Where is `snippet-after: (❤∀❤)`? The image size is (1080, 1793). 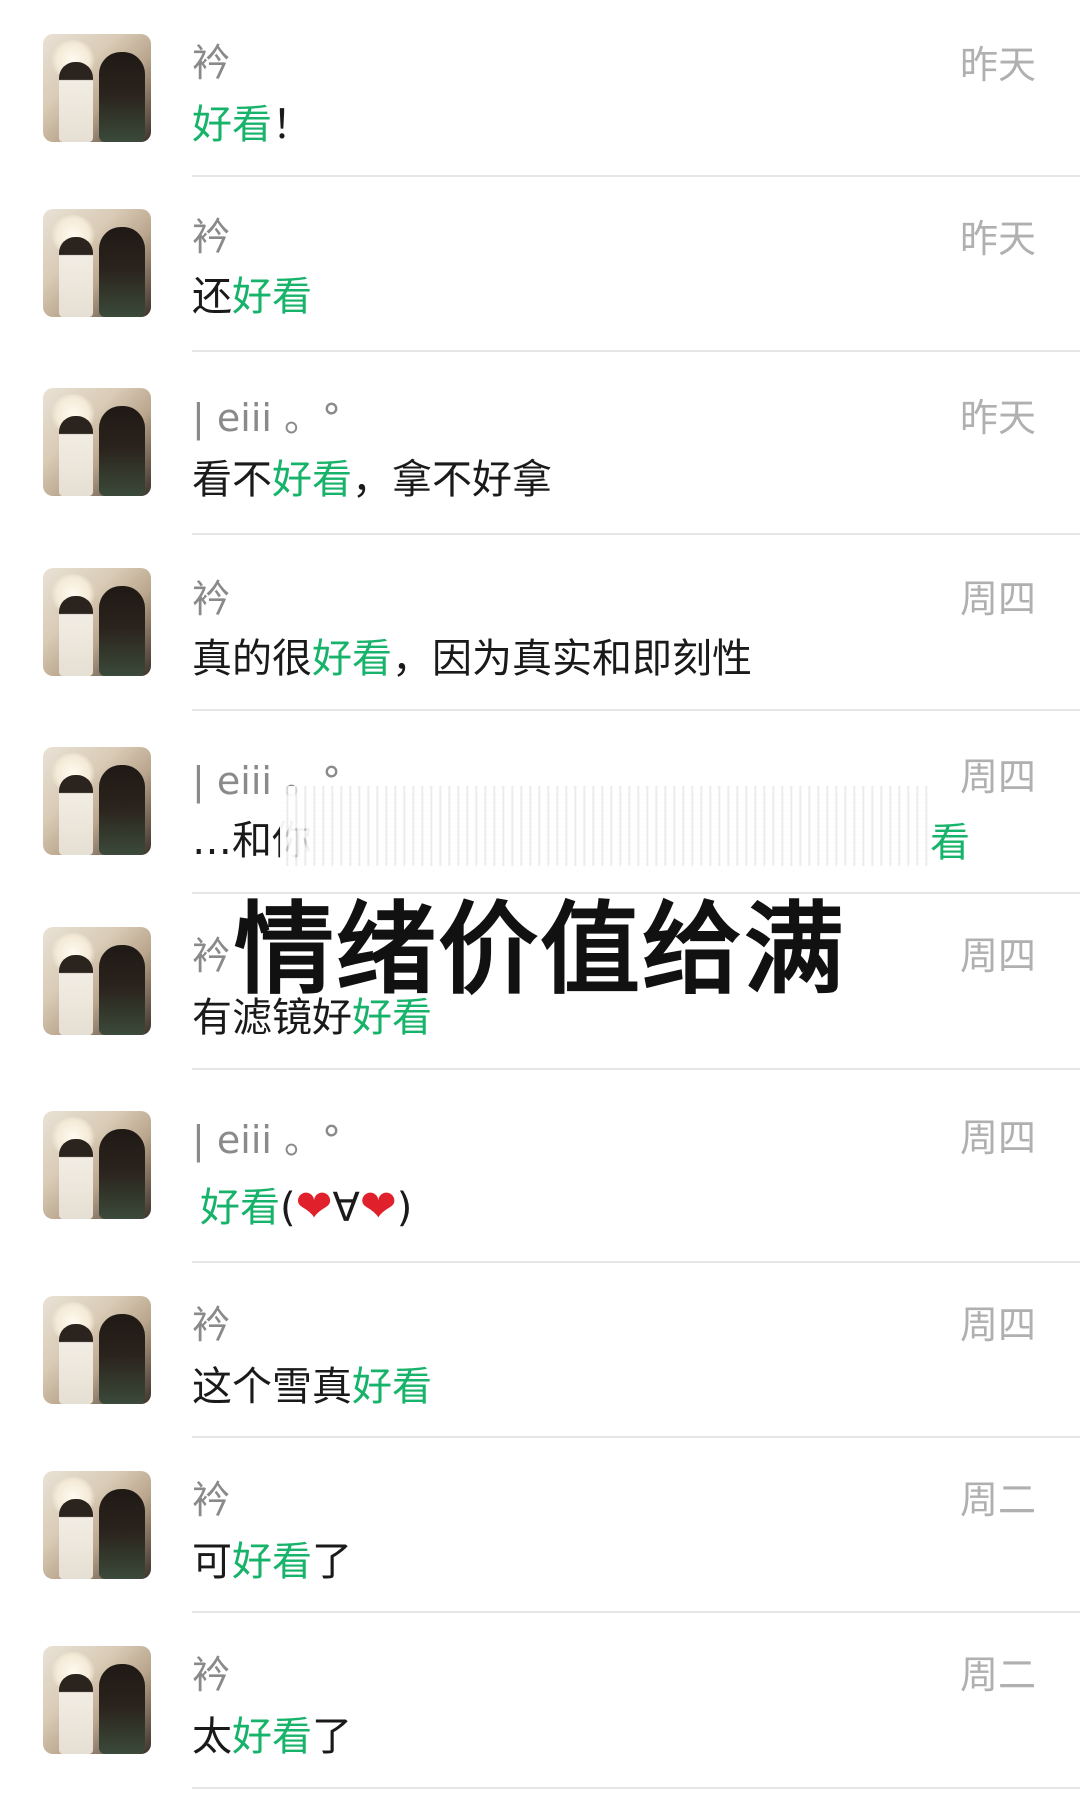
snippet-after: (❤∀❤) is located at coordinates (346, 1206).